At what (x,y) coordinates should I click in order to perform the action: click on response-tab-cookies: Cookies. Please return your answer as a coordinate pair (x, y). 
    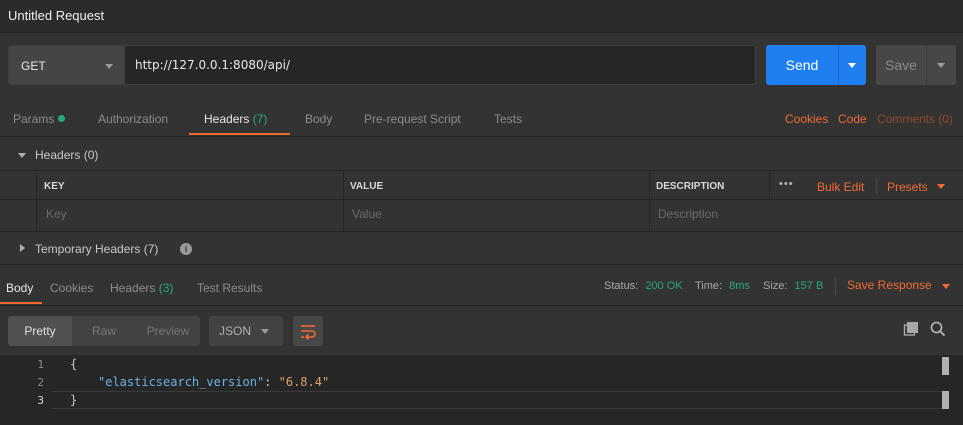
    Looking at the image, I should click on (71, 288).